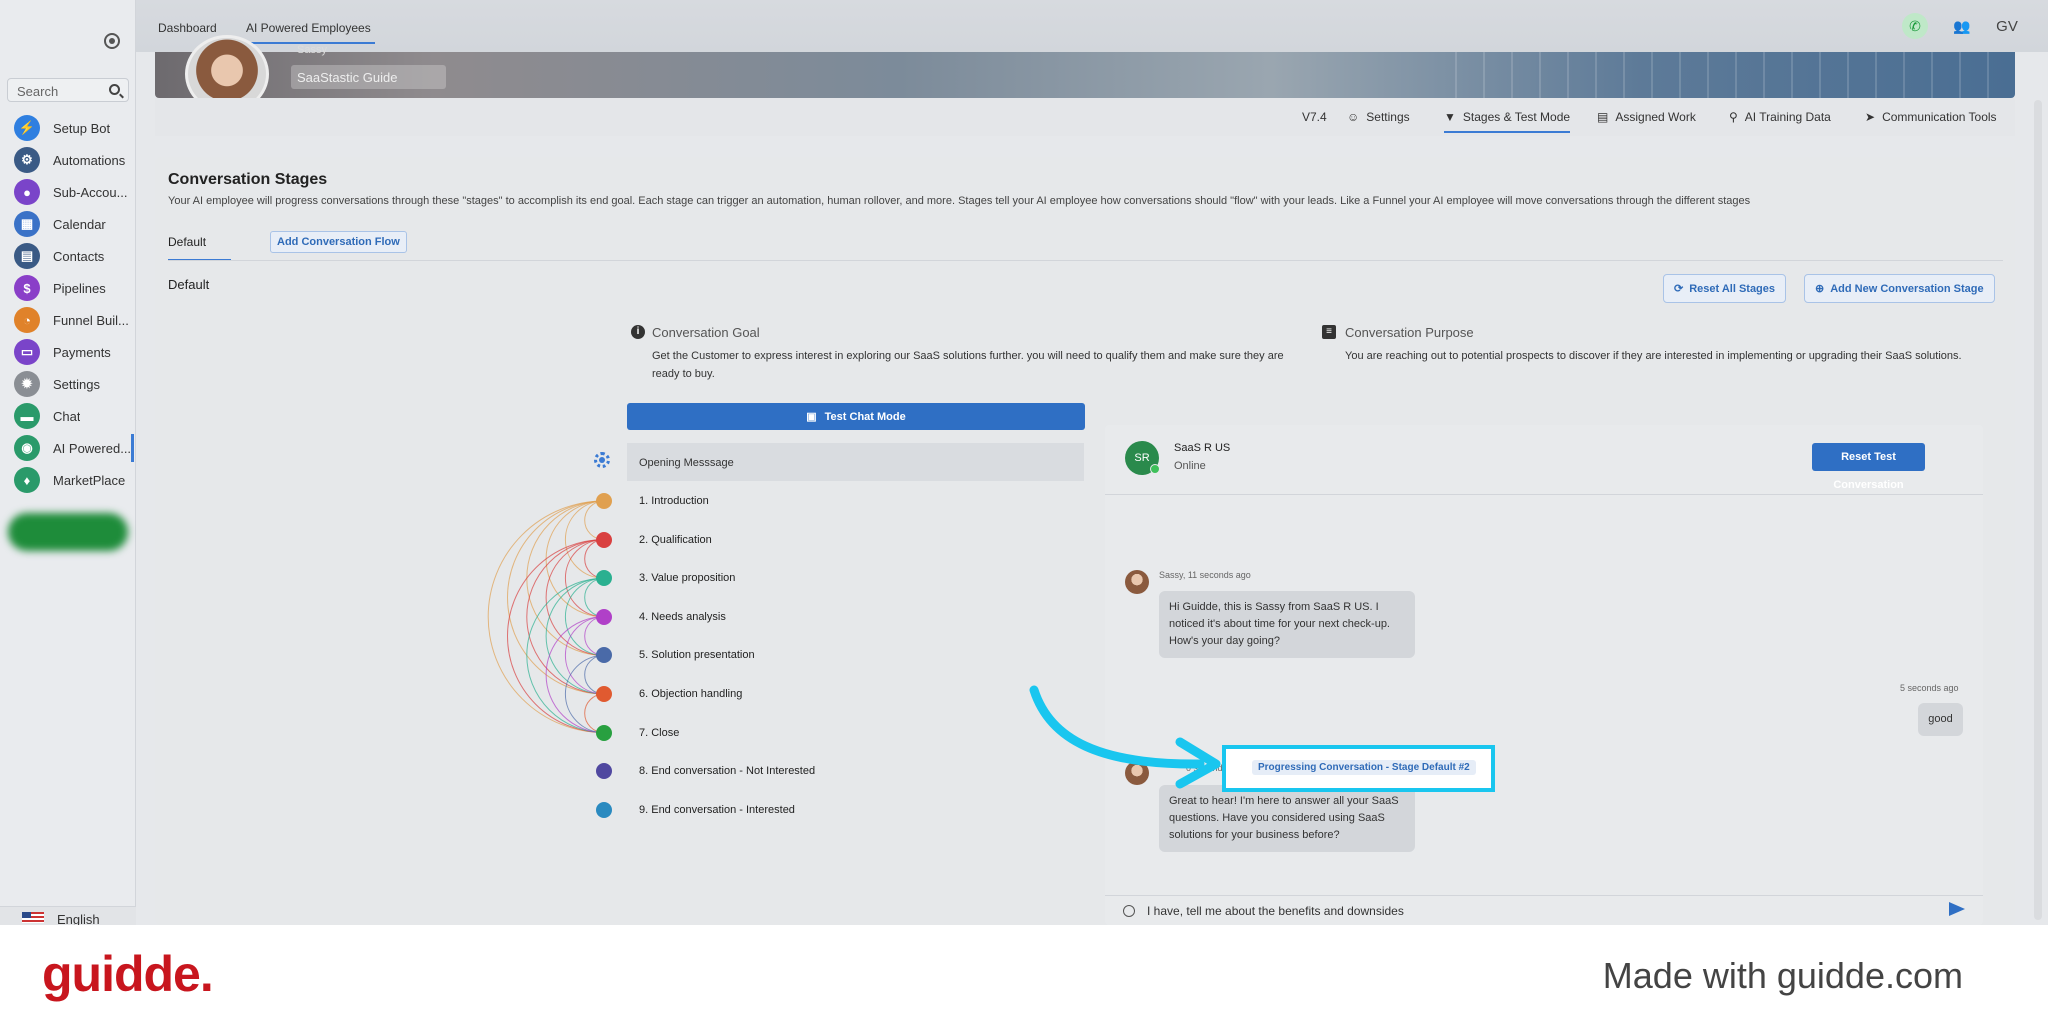 The height and width of the screenshot is (1016, 2048). I want to click on sidebar-item: $ Pipelines, so click(74, 288).